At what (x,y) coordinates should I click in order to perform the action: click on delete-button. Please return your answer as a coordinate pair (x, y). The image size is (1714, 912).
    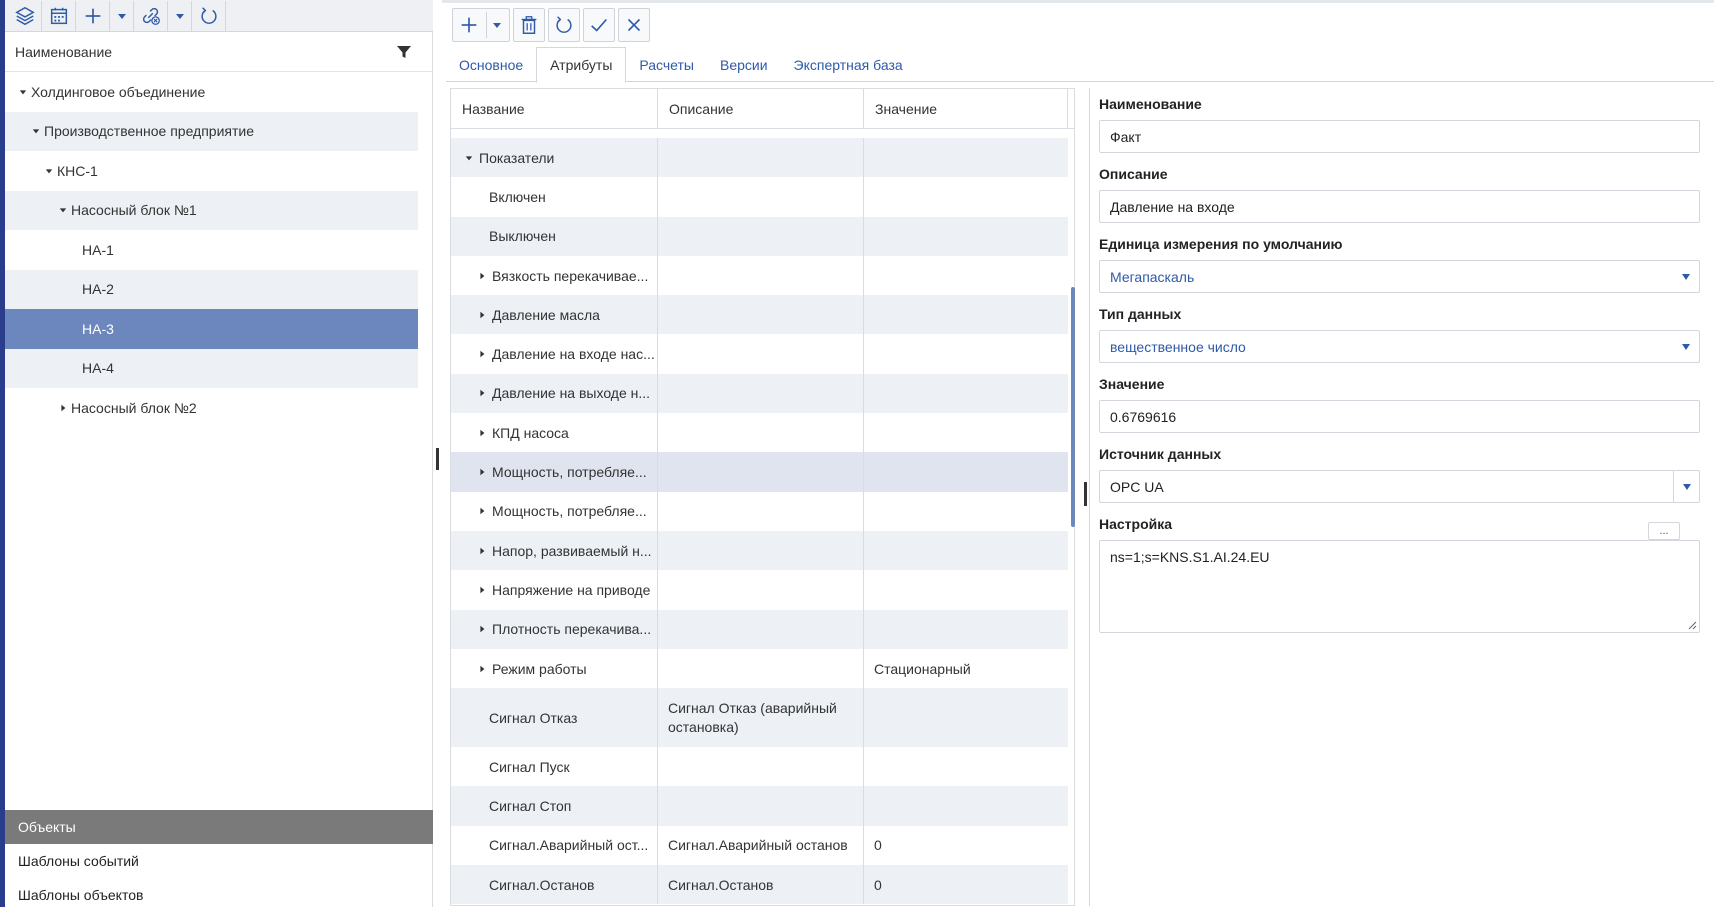
    Looking at the image, I should click on (529, 25).